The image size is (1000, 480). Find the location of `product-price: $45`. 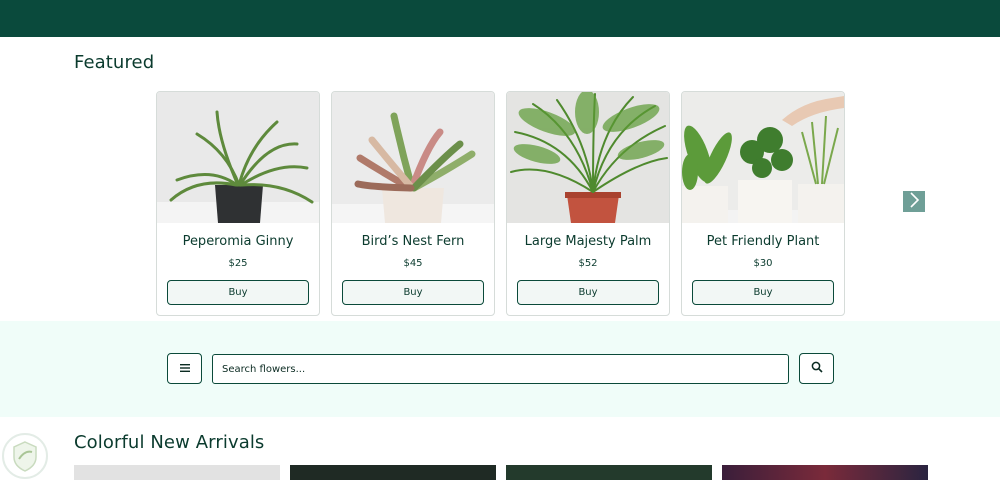

product-price: $45 is located at coordinates (413, 263).